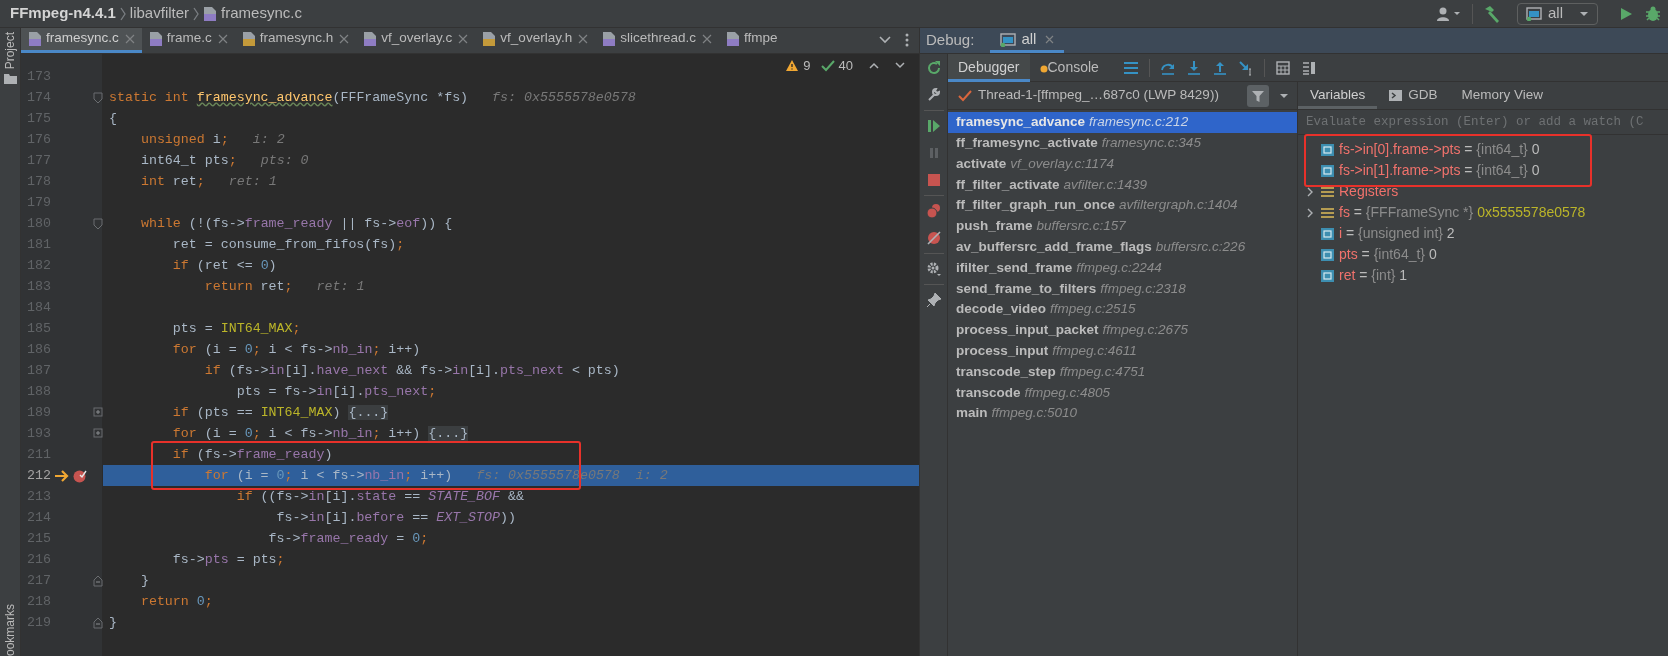 The image size is (1668, 656). Describe the element at coordinates (1088, 95) in the screenshot. I see `thread-dropdown: Thread-1-[ffmpeg_…687c0 (LWP 8429))` at that location.